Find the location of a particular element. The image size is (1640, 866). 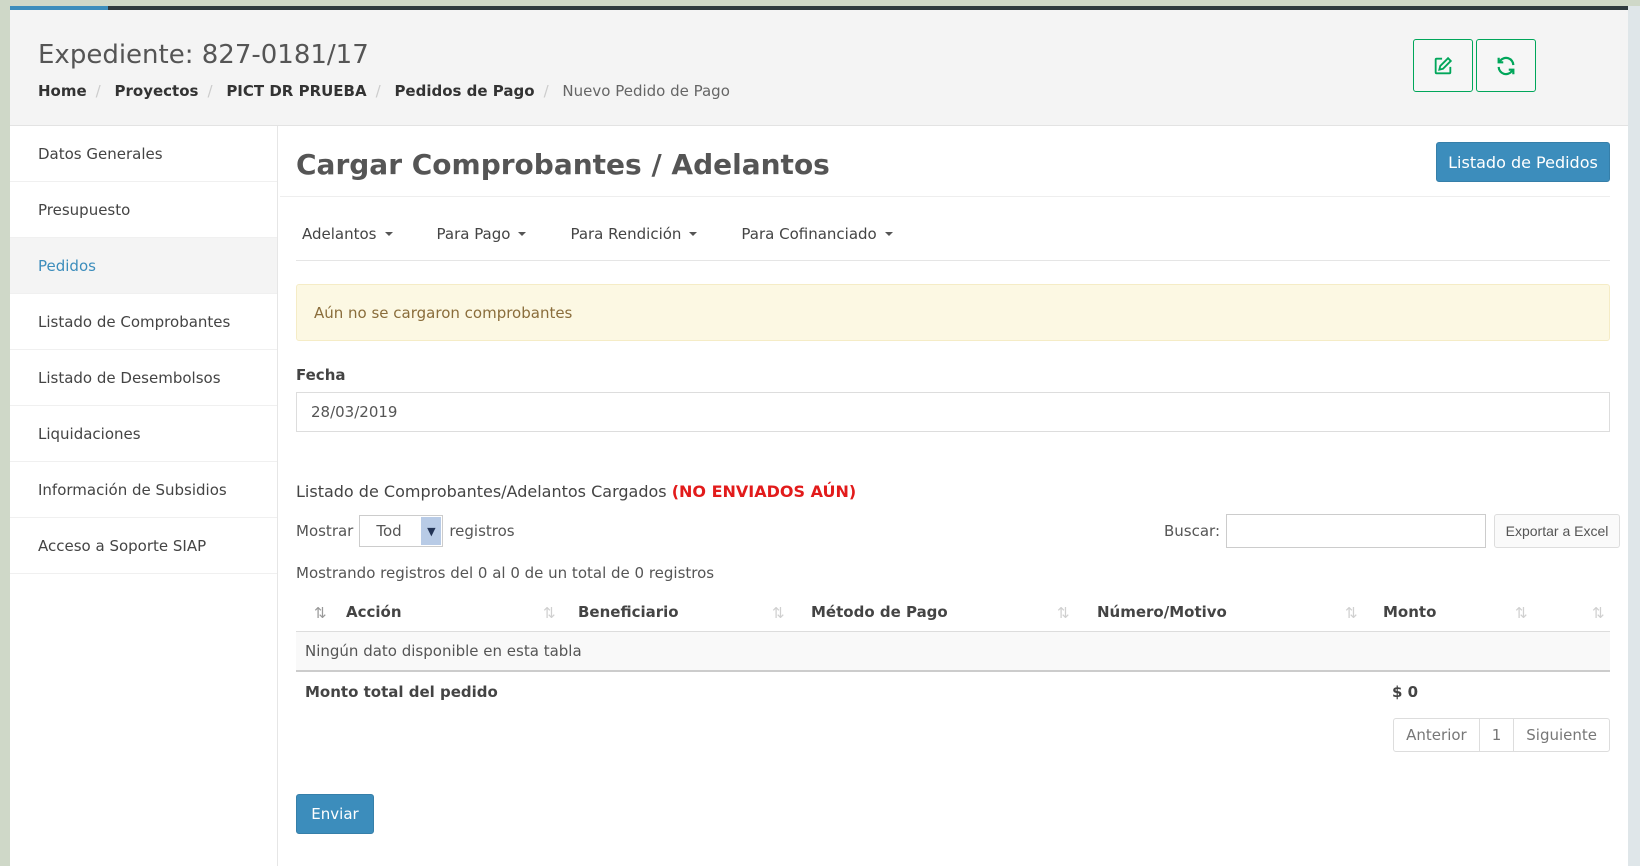

pagination: Anterior 1 Siguiente is located at coordinates (1501, 735).